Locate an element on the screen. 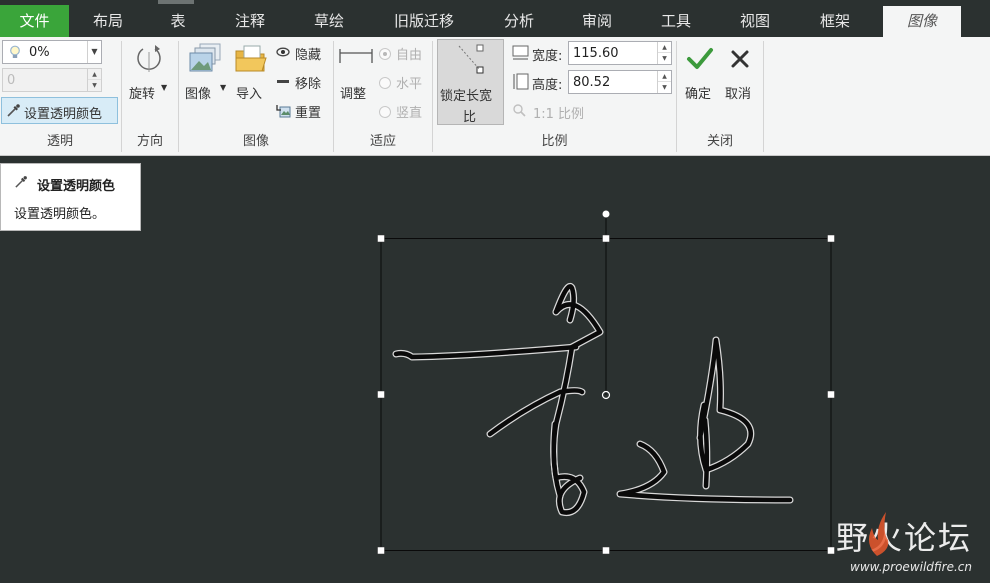  hide-label: 隐藏 is located at coordinates (308, 55).